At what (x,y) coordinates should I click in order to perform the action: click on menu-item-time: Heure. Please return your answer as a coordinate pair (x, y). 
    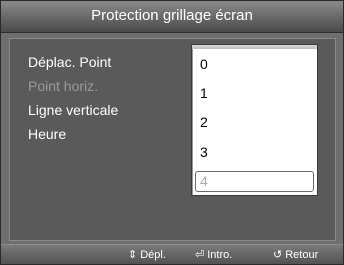
    Looking at the image, I should click on (47, 134).